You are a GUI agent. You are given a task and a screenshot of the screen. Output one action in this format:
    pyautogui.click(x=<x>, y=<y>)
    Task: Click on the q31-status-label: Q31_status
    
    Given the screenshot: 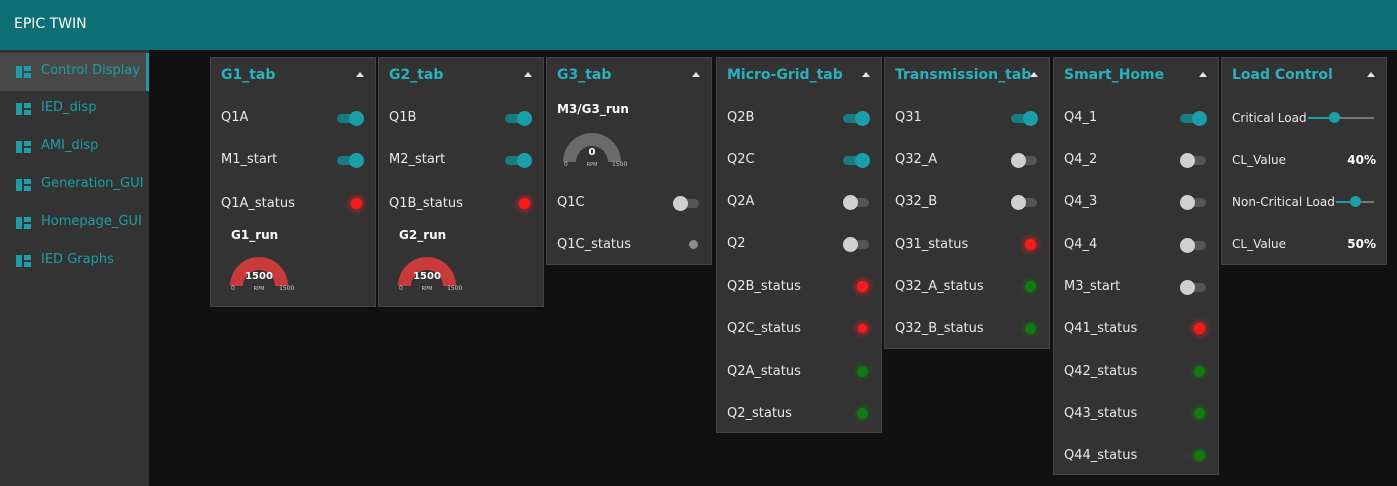 What is the action you would take?
    pyautogui.click(x=932, y=244)
    